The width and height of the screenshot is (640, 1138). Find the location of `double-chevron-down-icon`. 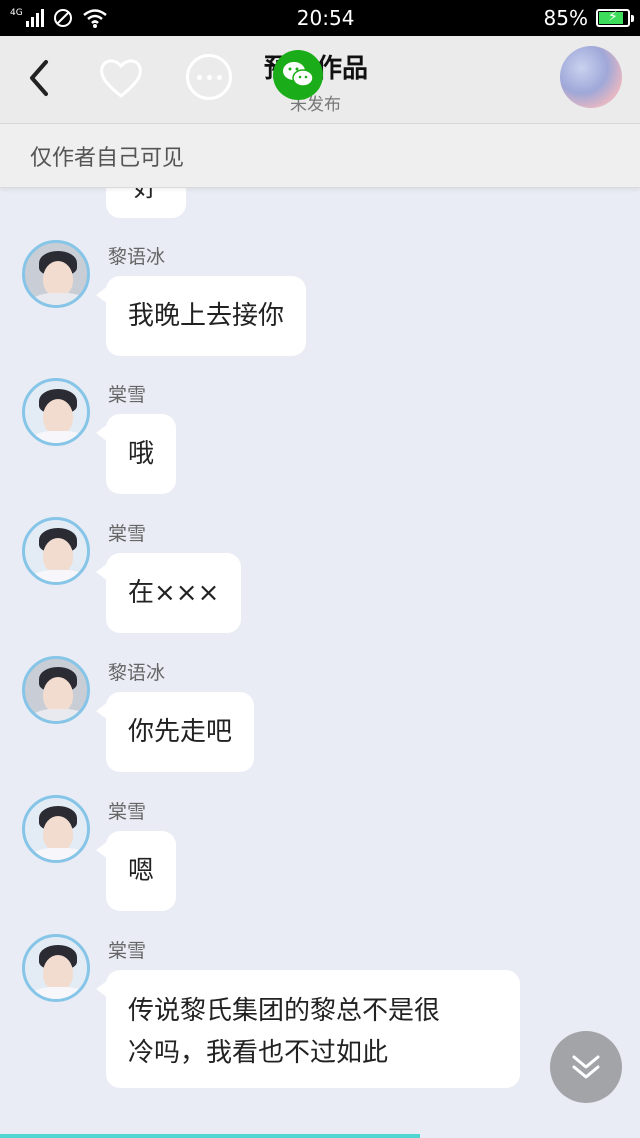

double-chevron-down-icon is located at coordinates (586, 1067).